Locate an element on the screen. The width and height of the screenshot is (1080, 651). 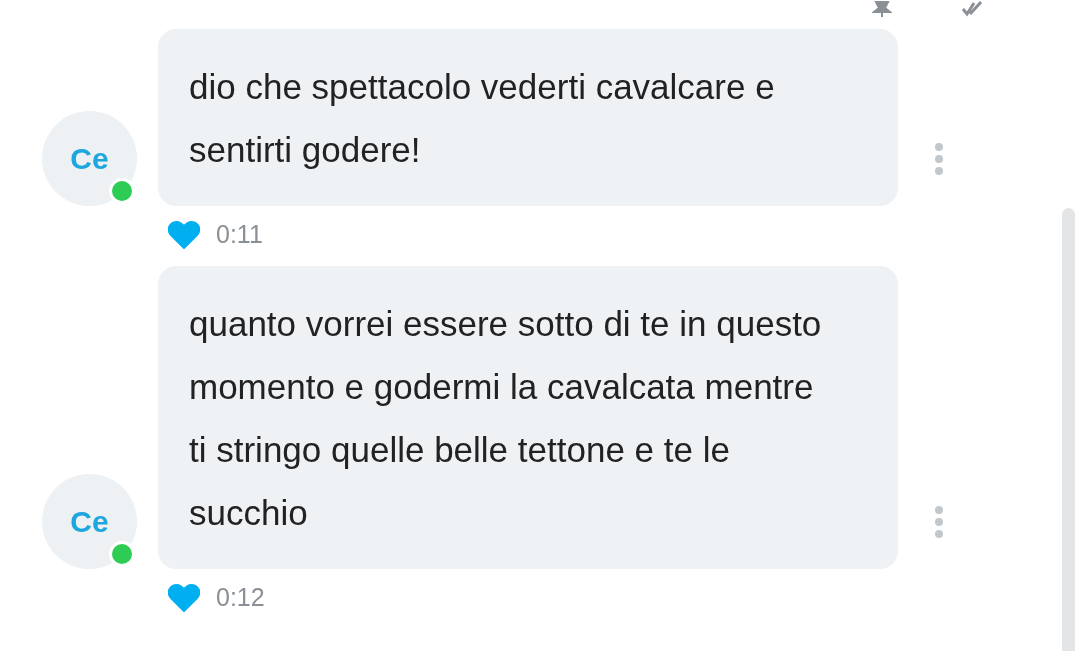
scrollbar-thumb is located at coordinates (1068, 429).